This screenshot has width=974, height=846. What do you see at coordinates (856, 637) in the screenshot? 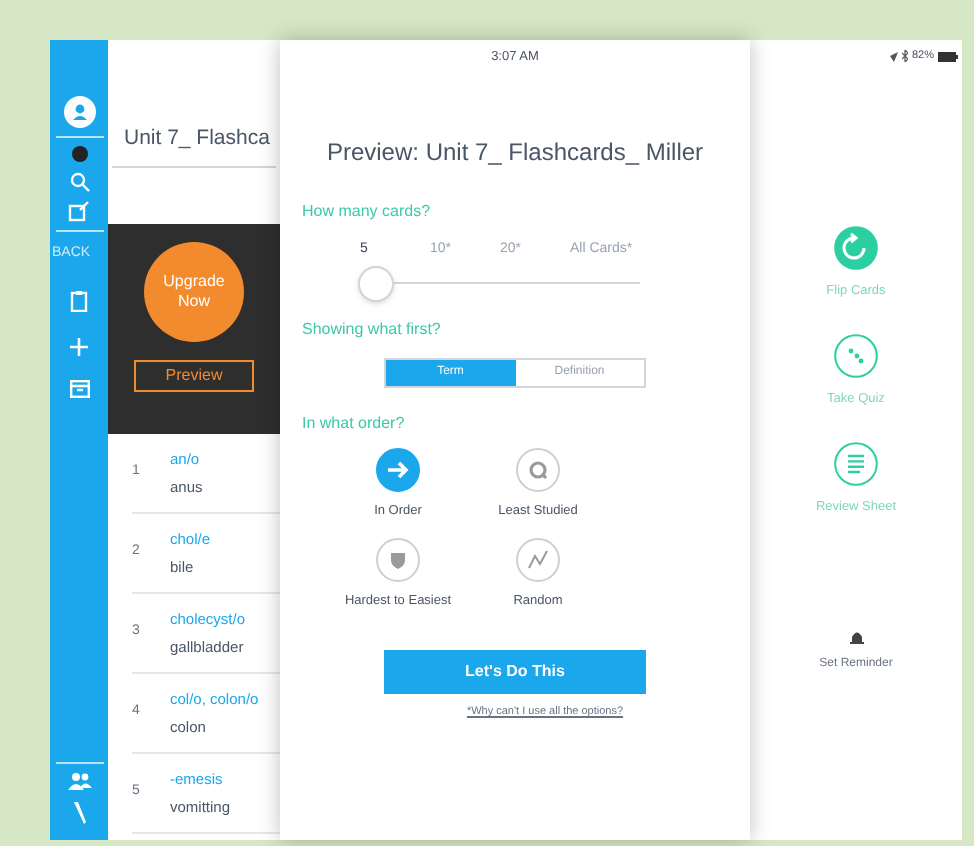
I see `bell-icon` at bounding box center [856, 637].